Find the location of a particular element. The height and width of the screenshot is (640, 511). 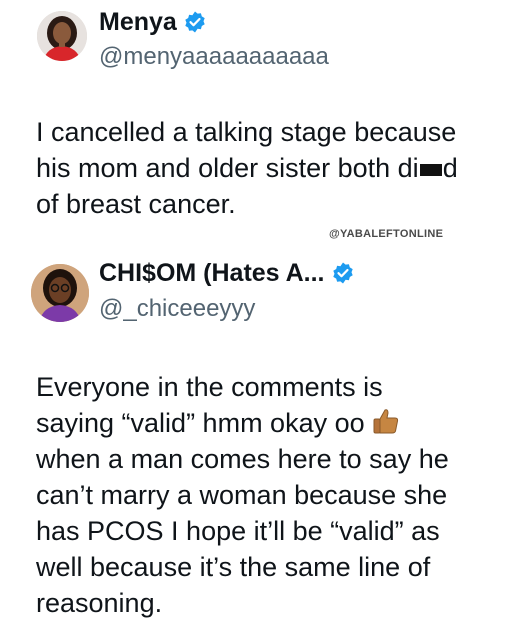

tweet-text-line: can’t marry a woman because she is located at coordinates (242, 495).